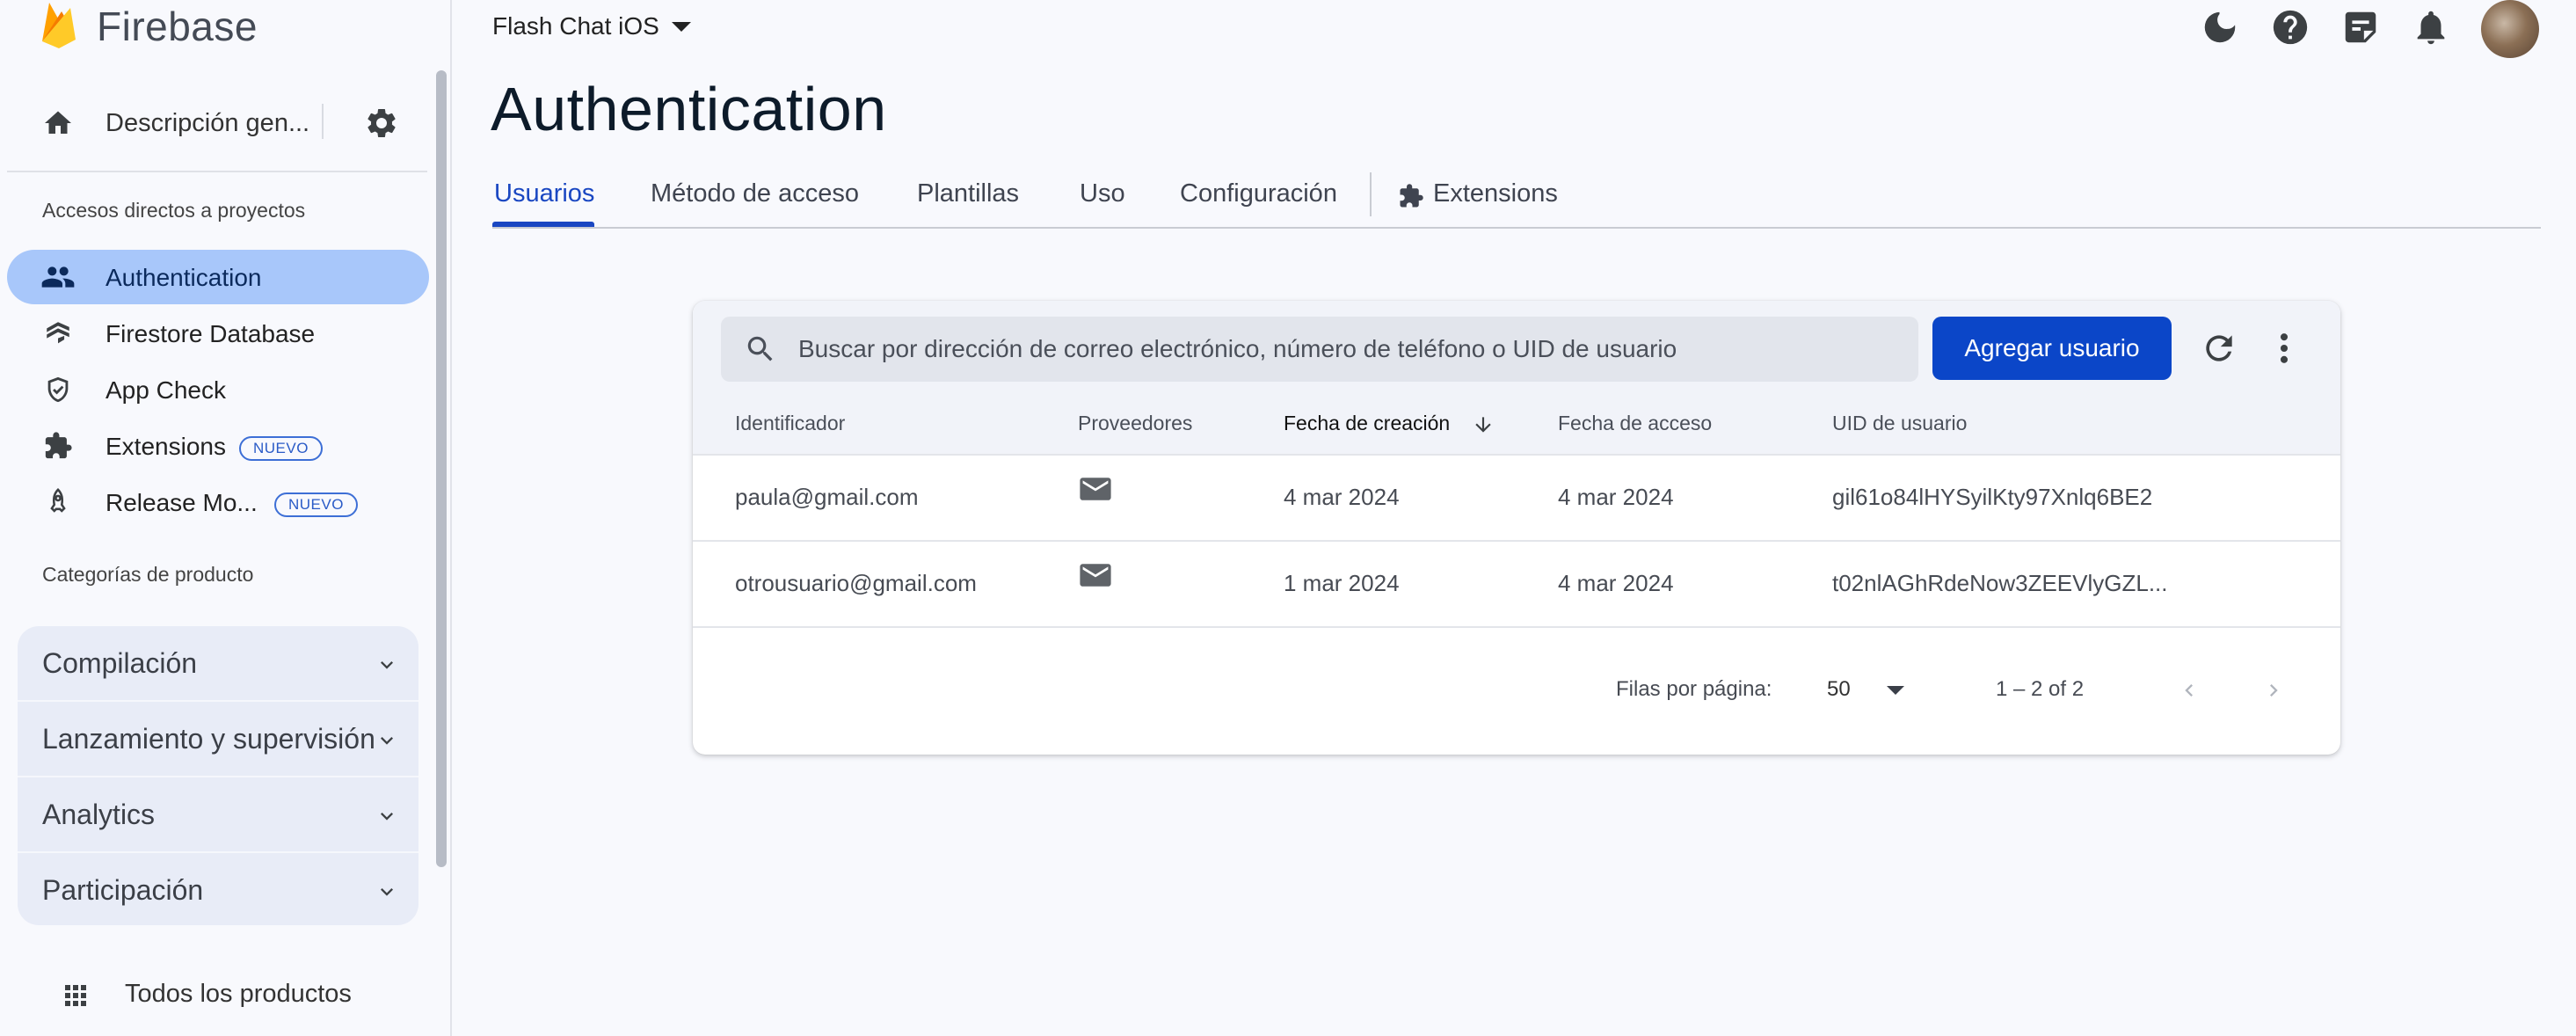 Image resolution: width=2576 pixels, height=1036 pixels. I want to click on apps-grid-icon, so click(75, 995).